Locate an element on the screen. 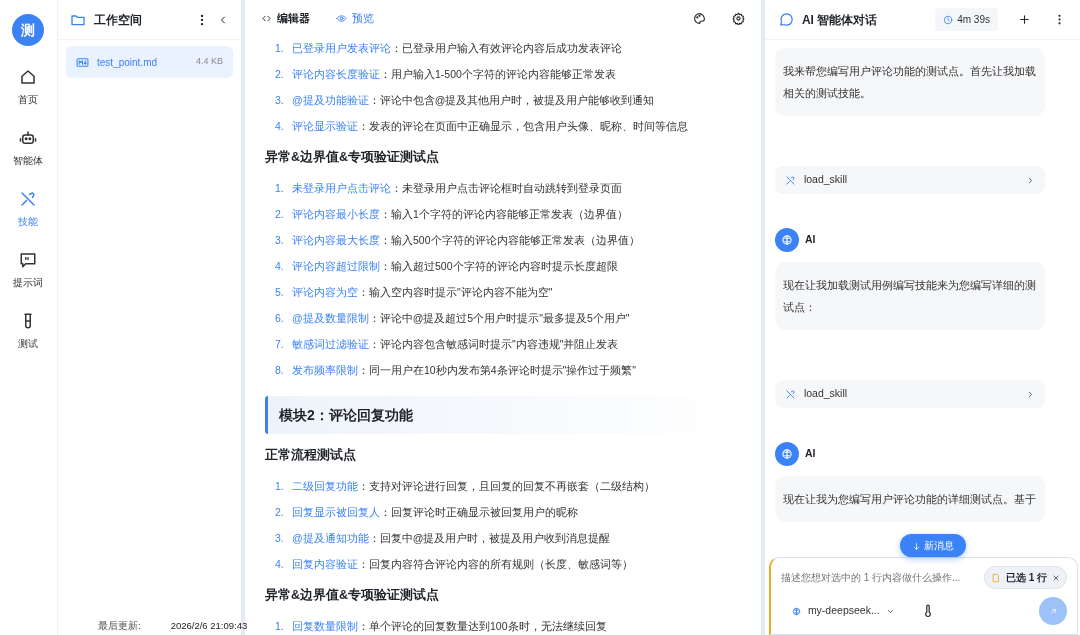 The height and width of the screenshot is (635, 1080). file-name: test_point.md is located at coordinates (127, 62).